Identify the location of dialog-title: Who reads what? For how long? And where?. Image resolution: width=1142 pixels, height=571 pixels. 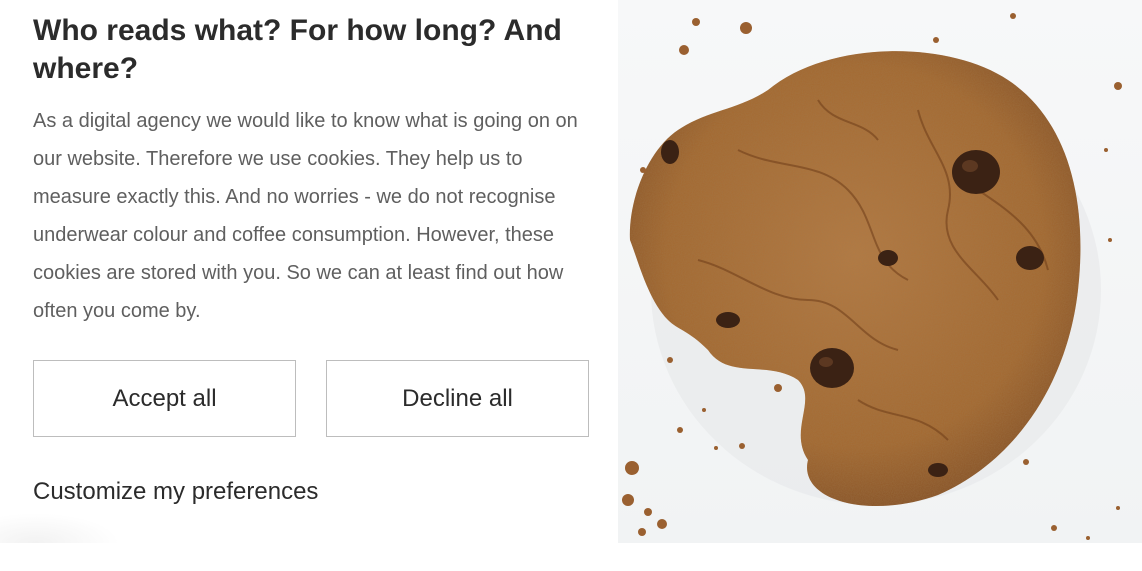
(297, 49).